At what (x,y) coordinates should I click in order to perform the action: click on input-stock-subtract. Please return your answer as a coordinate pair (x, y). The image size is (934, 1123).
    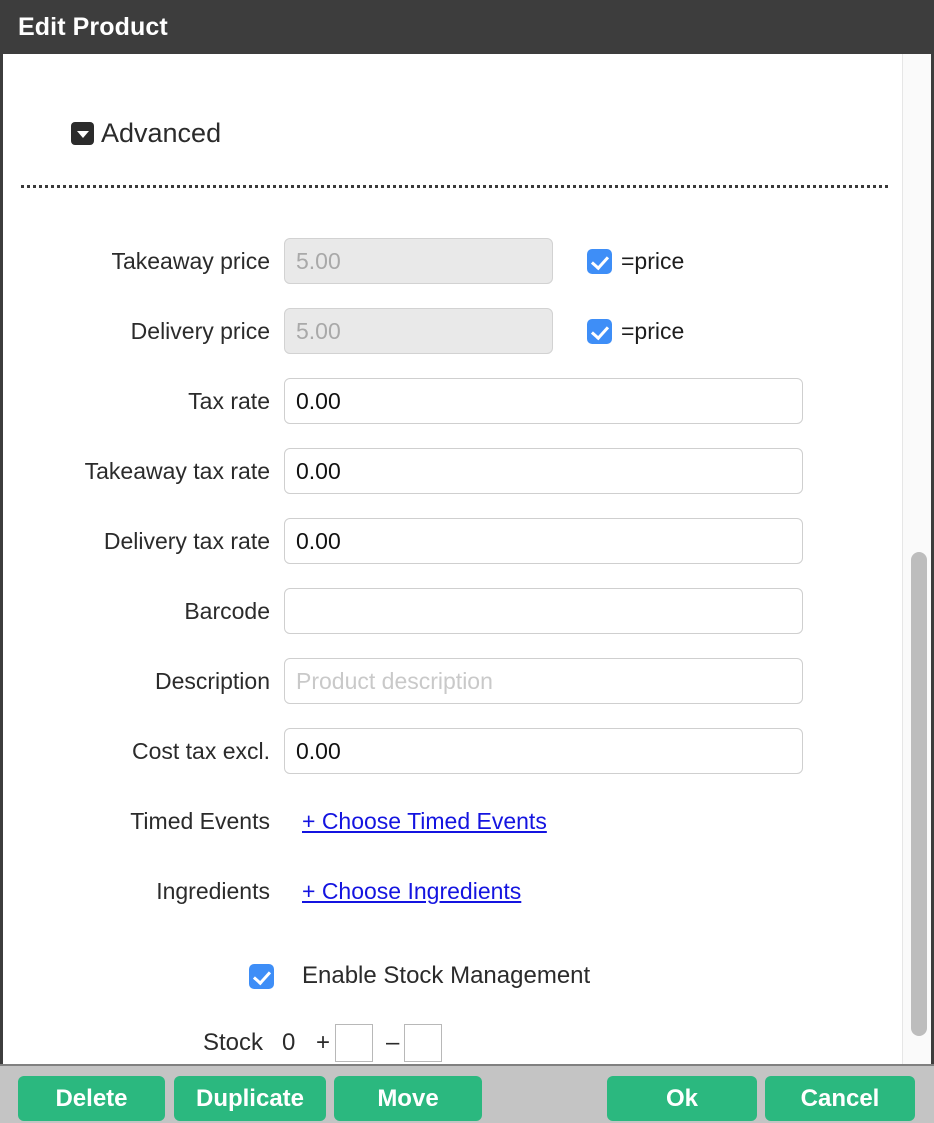
    Looking at the image, I should click on (423, 1043).